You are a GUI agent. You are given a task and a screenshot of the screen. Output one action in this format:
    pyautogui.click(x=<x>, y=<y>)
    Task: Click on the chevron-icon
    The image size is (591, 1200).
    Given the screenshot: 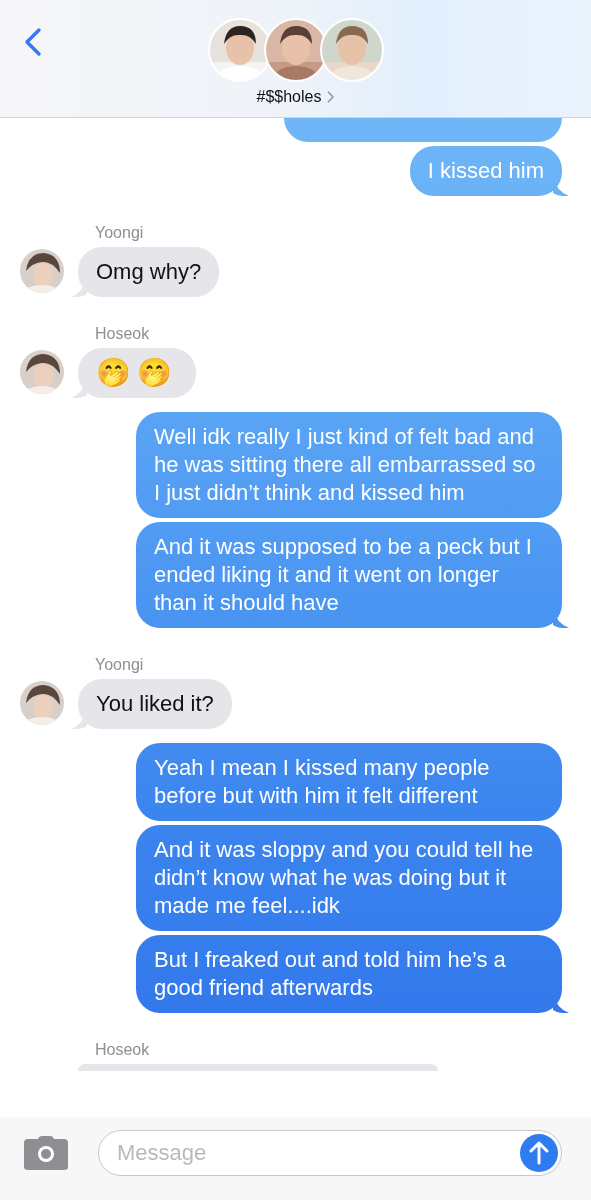 What is the action you would take?
    pyautogui.click(x=331, y=97)
    